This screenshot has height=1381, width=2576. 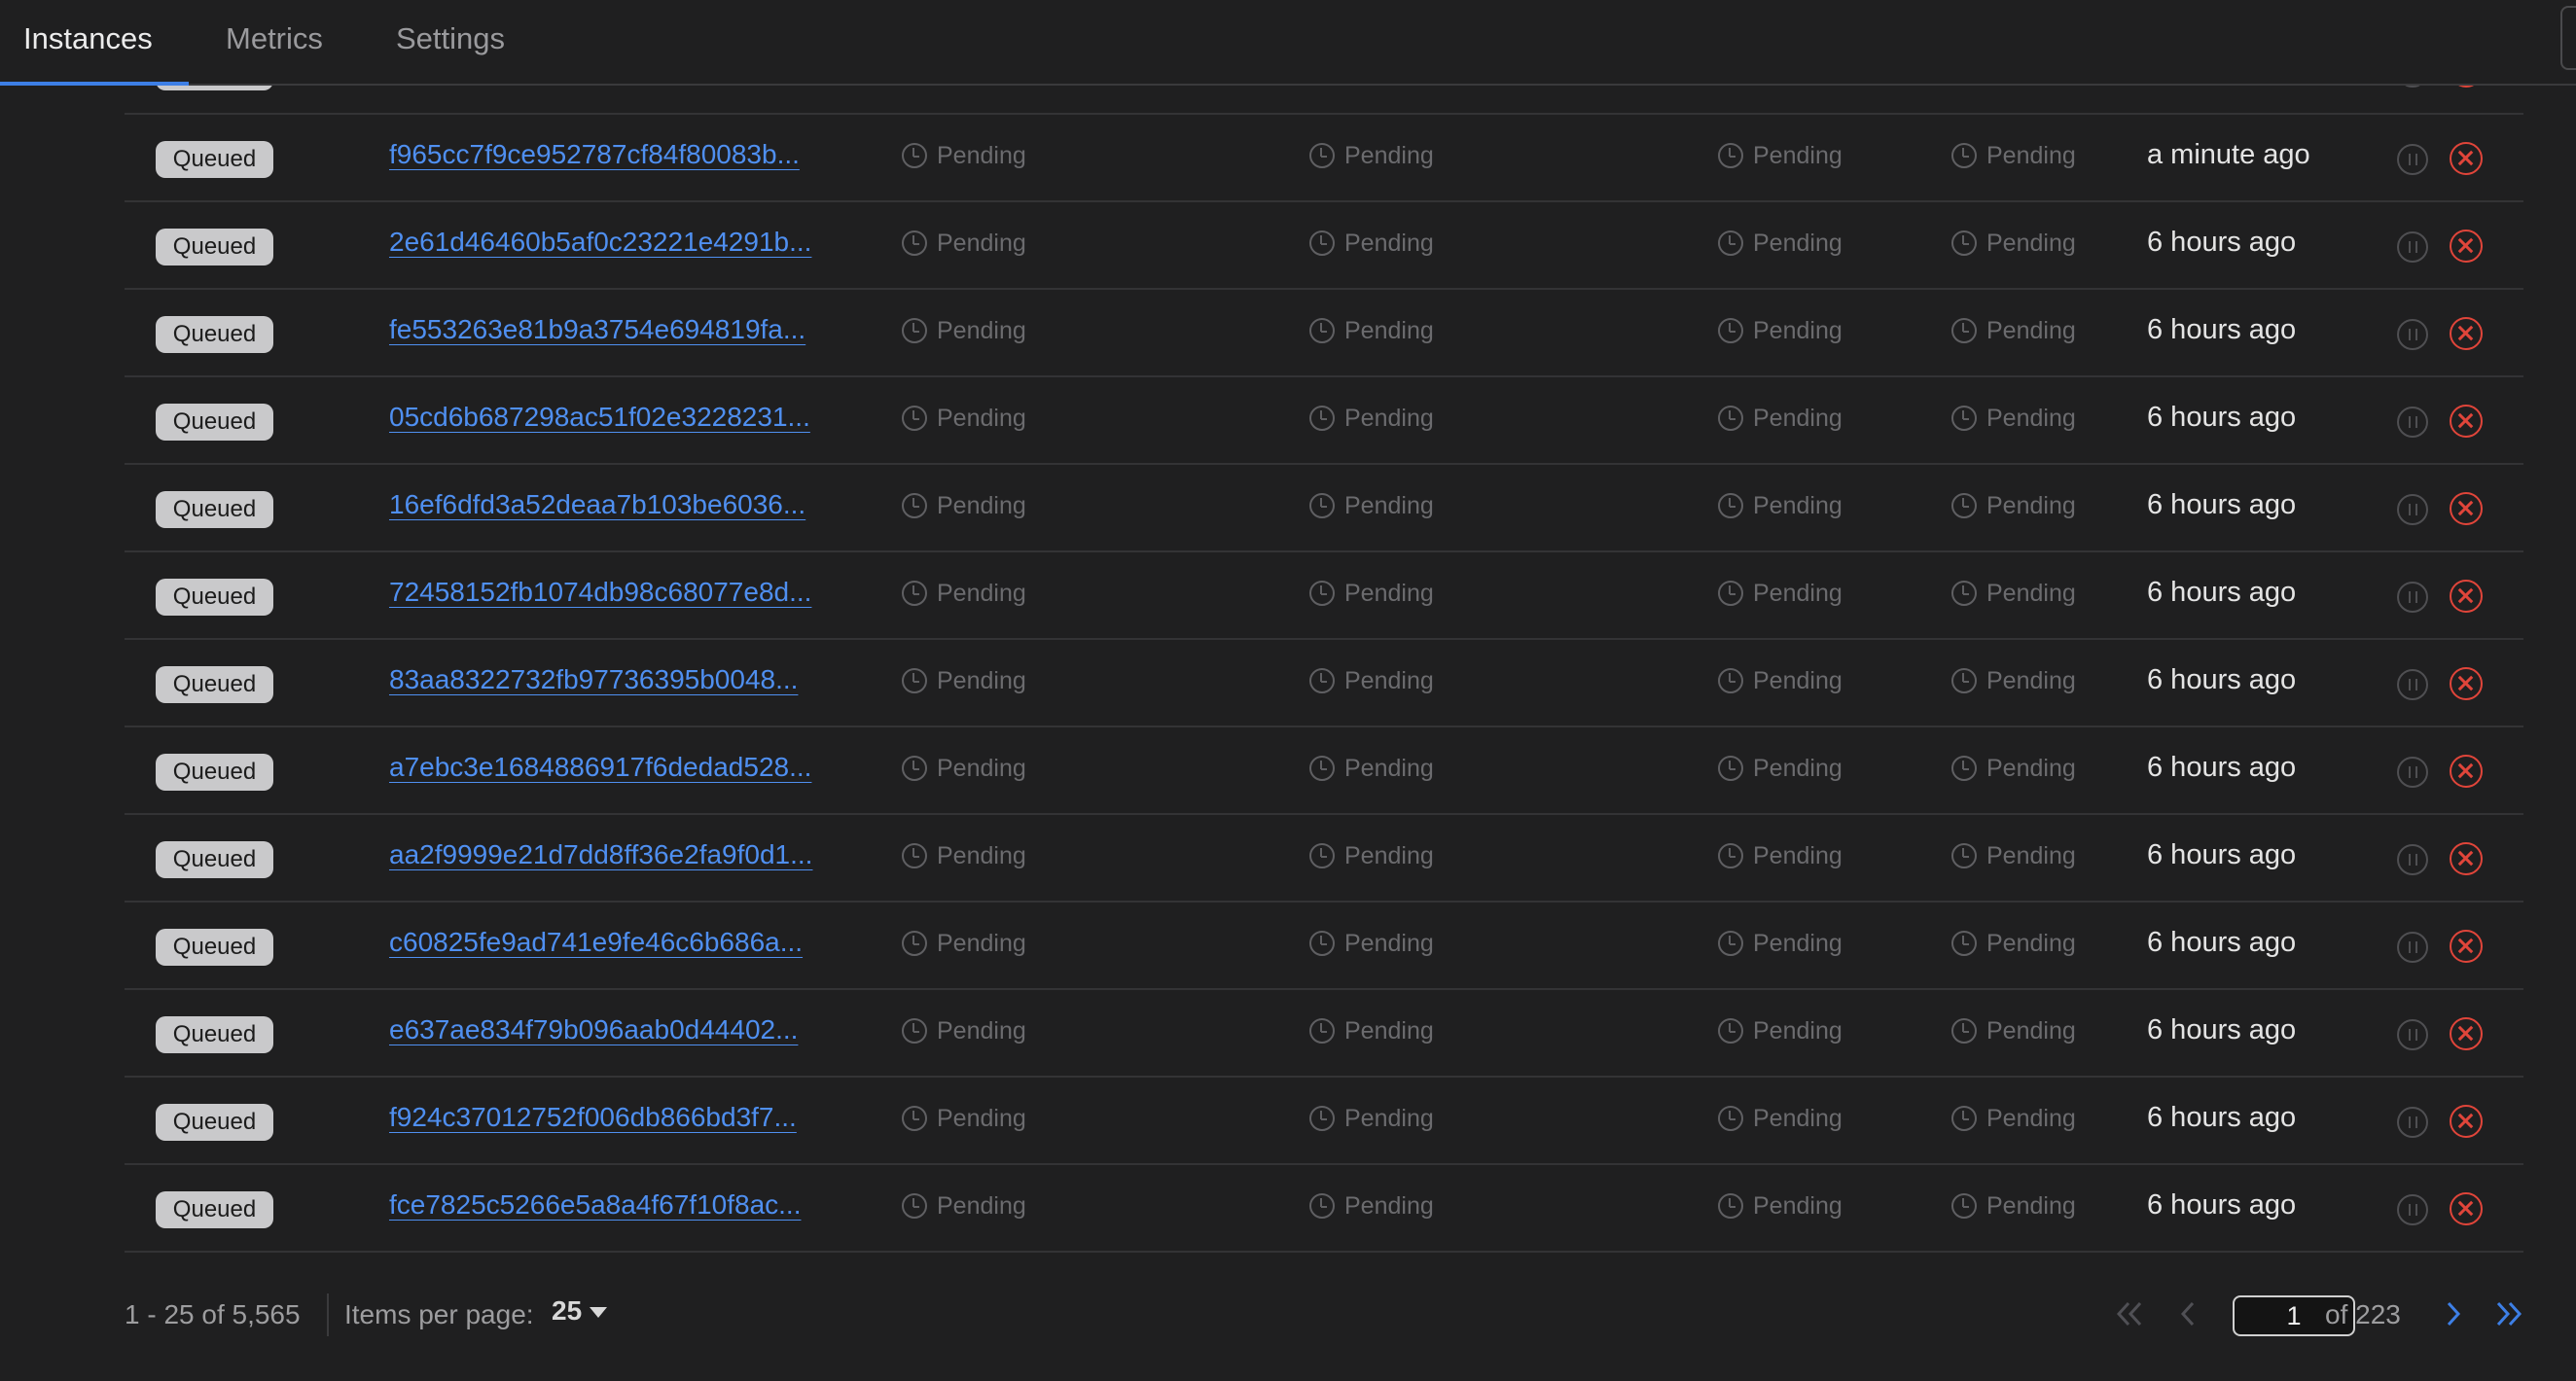 What do you see at coordinates (274, 43) in the screenshot?
I see `tab-metrics: Metrics` at bounding box center [274, 43].